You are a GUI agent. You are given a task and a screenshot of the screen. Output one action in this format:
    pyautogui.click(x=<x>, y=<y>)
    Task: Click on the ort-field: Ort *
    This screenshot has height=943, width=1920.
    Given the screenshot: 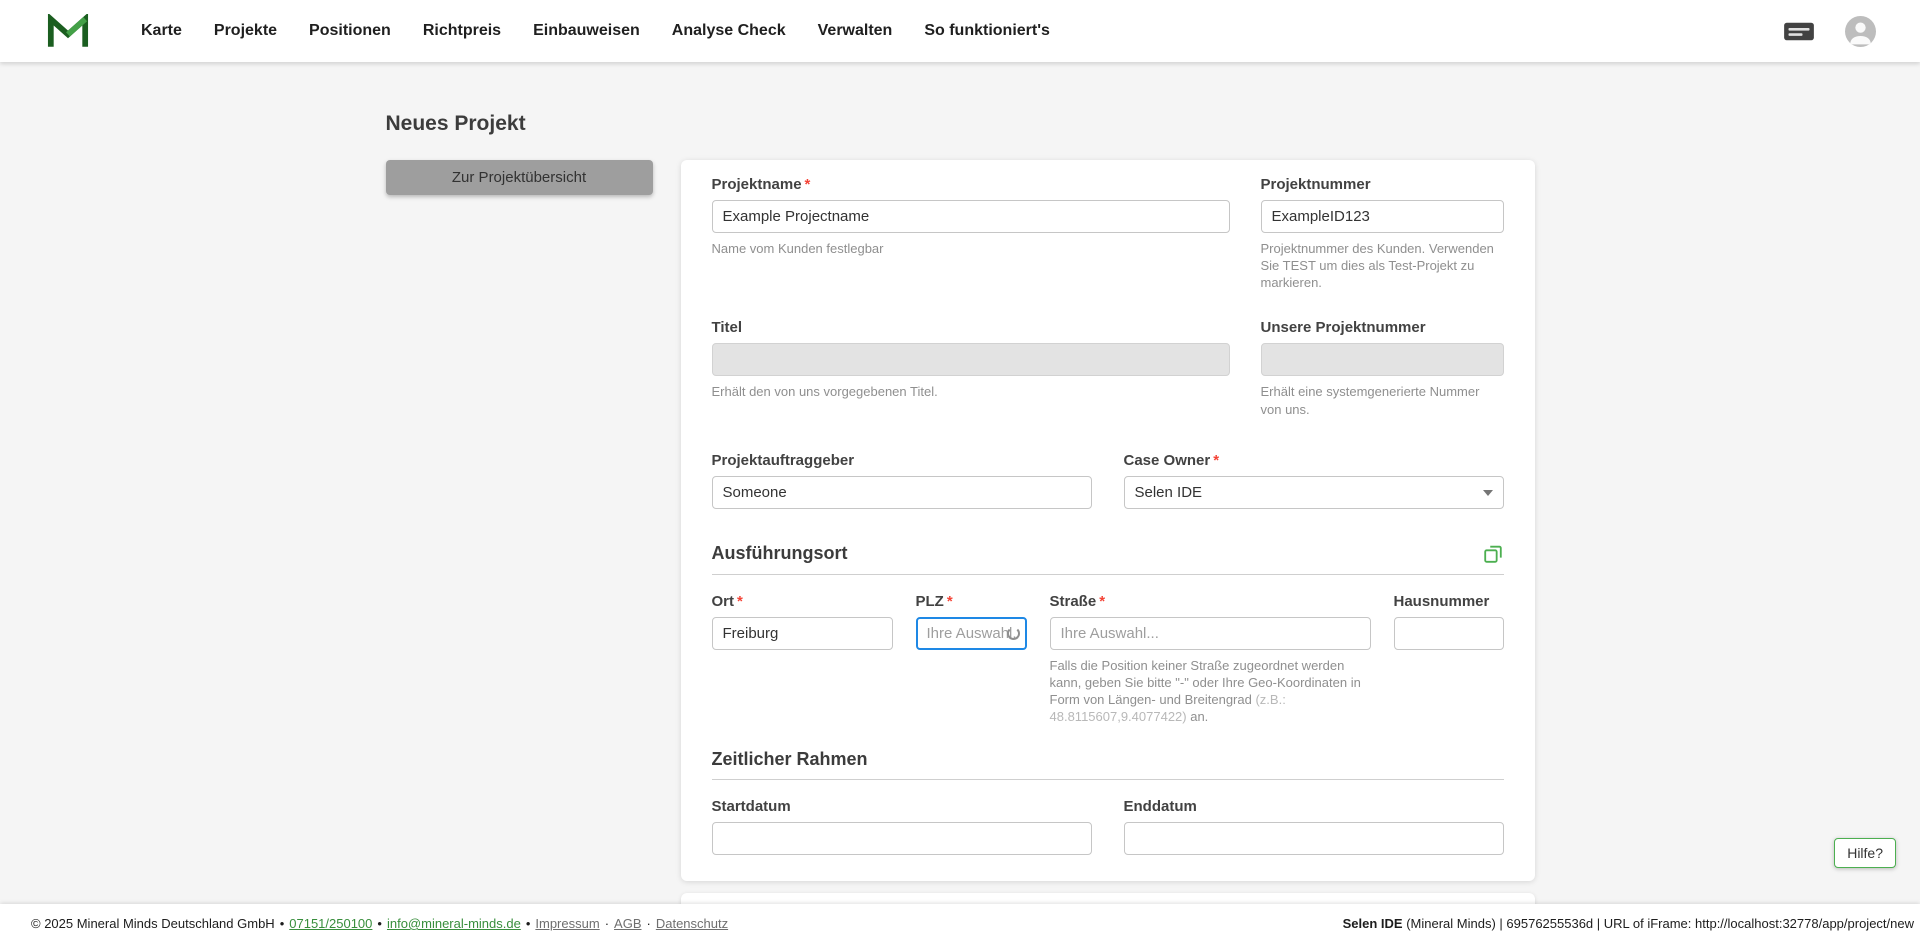 What is the action you would take?
    pyautogui.click(x=802, y=659)
    